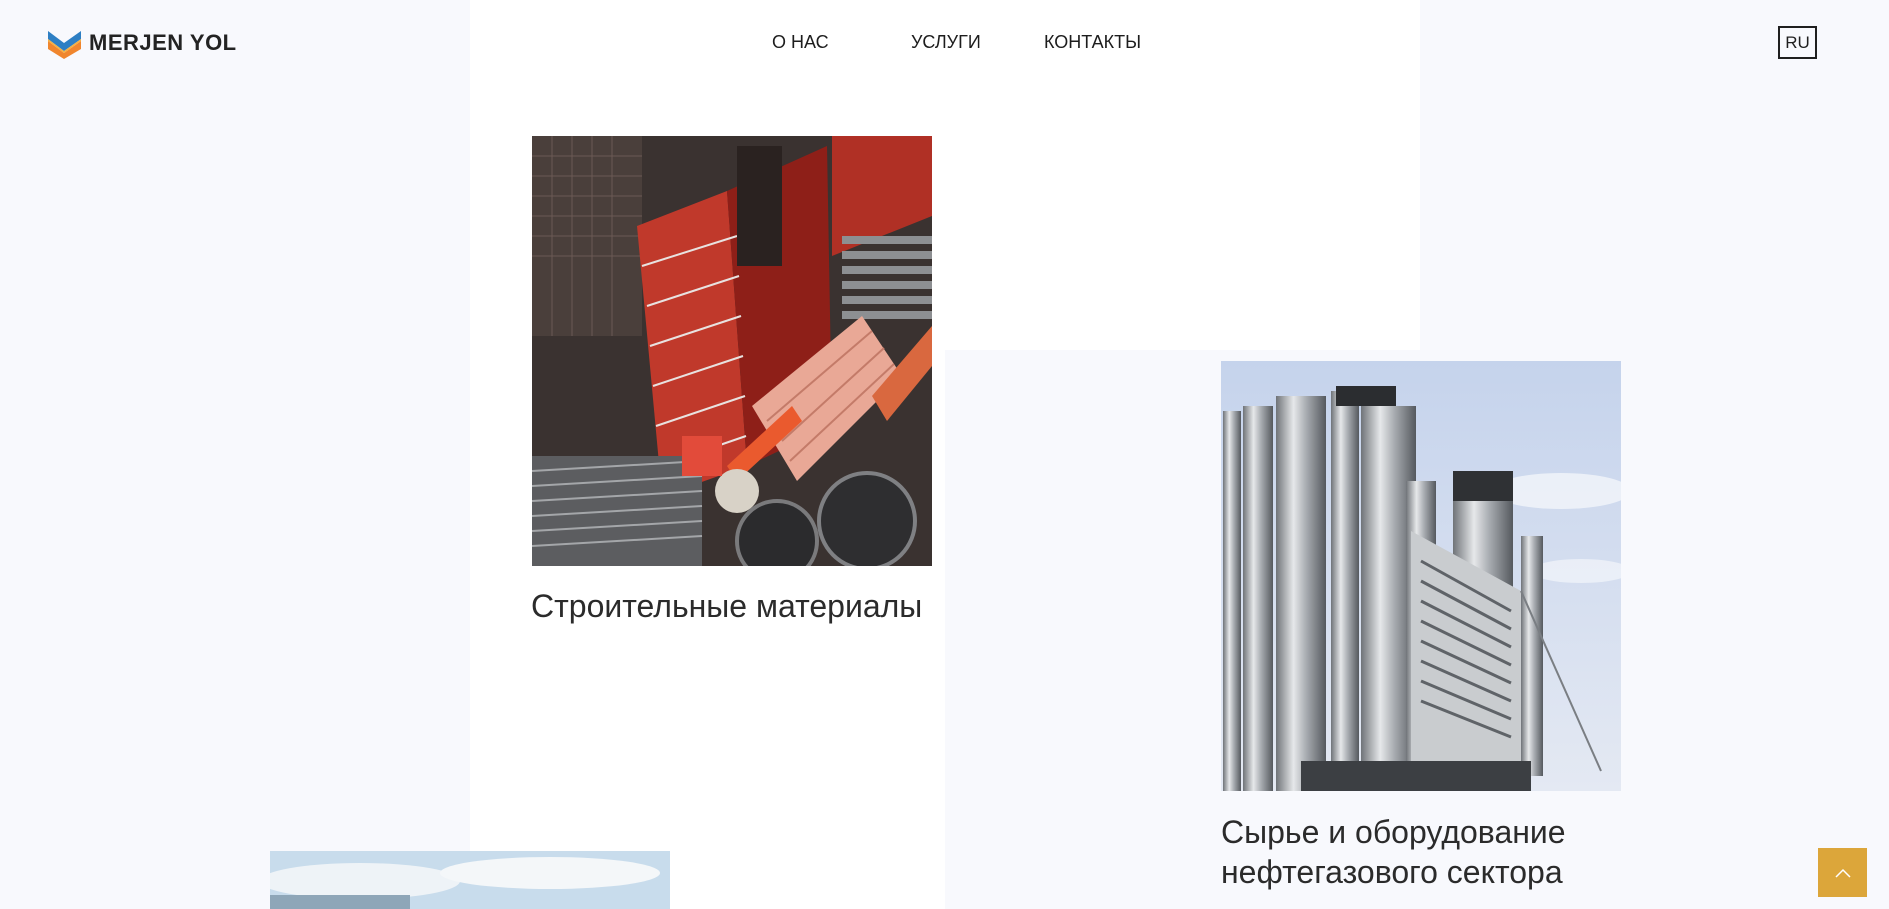 This screenshot has width=1889, height=909. What do you see at coordinates (64, 45) in the screenshot?
I see `merjen-yol-logo-icon` at bounding box center [64, 45].